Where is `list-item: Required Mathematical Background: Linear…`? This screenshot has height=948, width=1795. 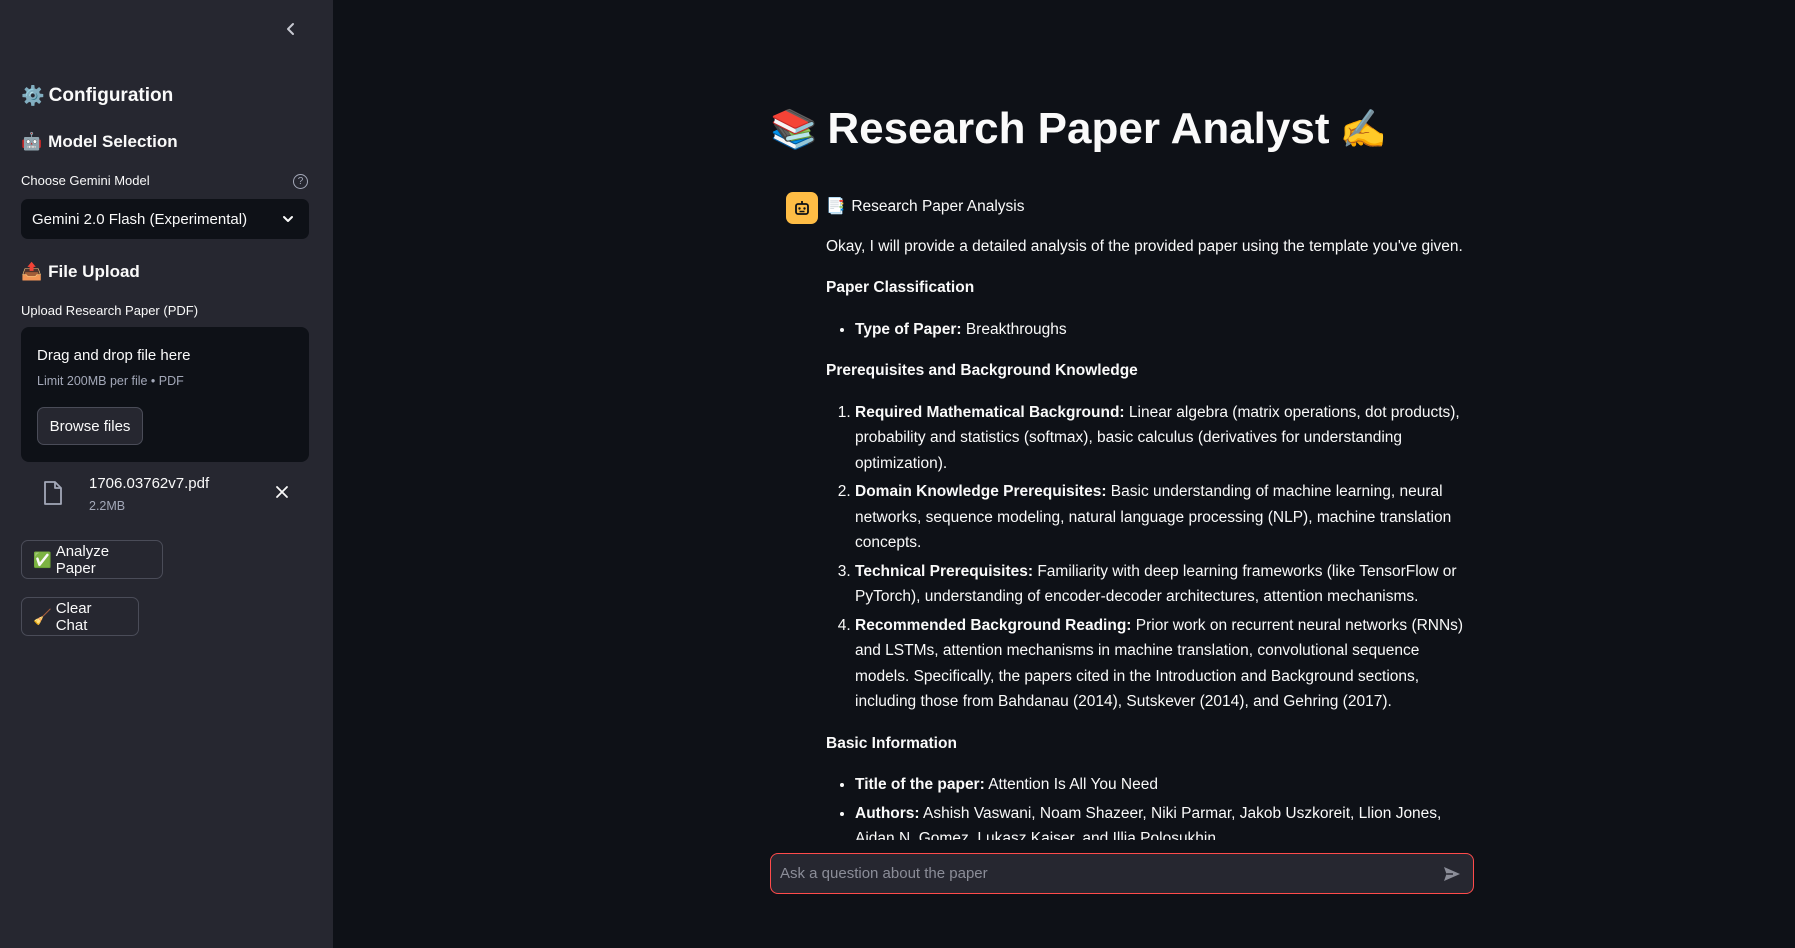
list-item: Required Mathematical Background: Linear… is located at coordinates (1161, 438).